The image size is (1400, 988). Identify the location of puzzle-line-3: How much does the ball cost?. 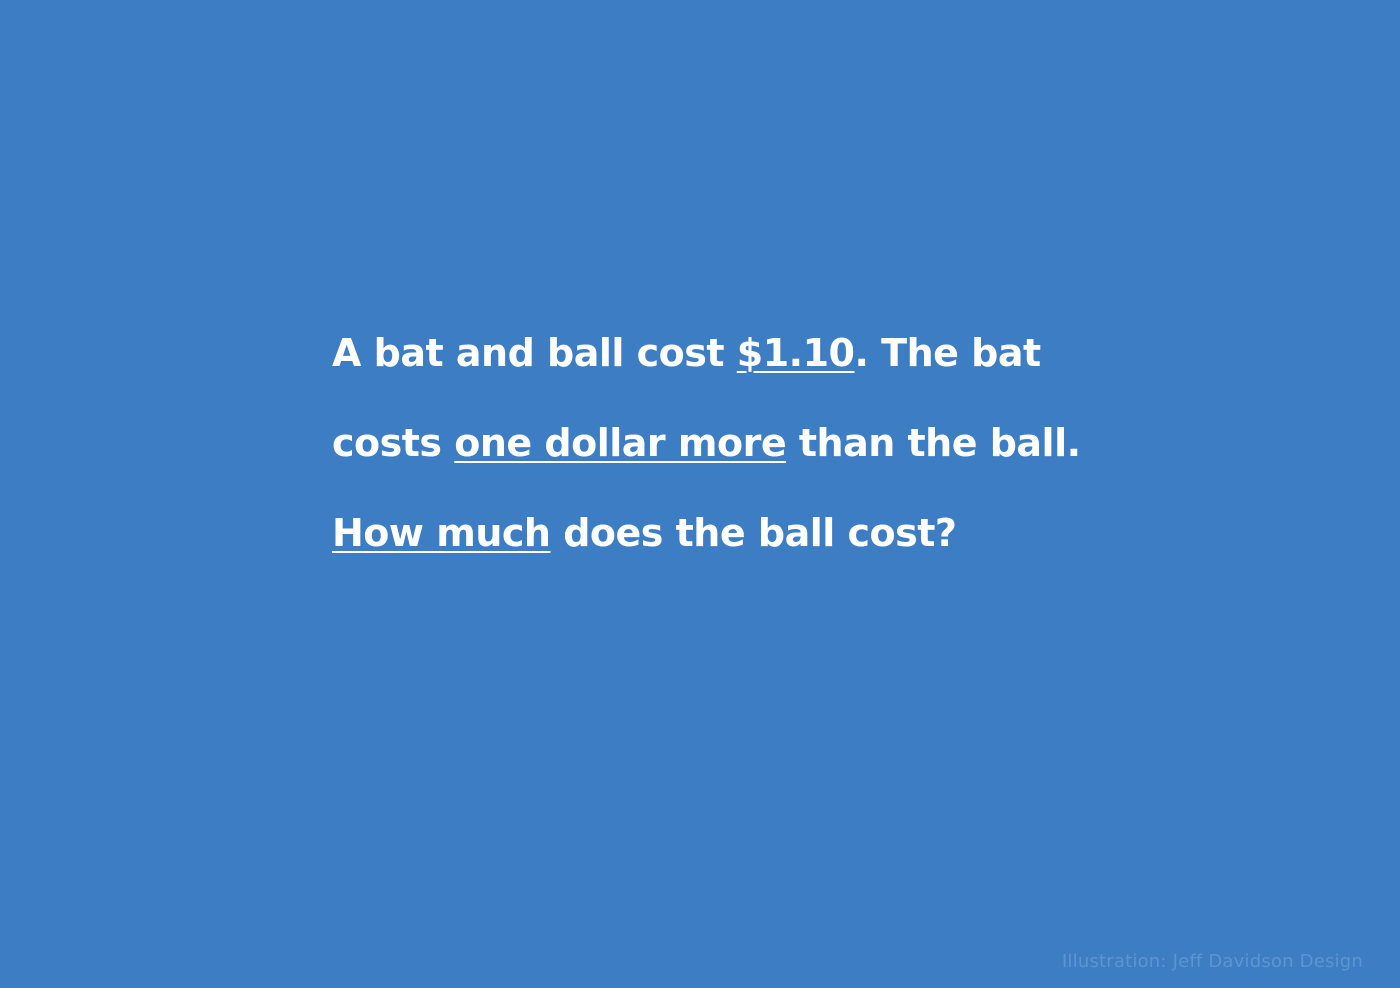
(706, 533).